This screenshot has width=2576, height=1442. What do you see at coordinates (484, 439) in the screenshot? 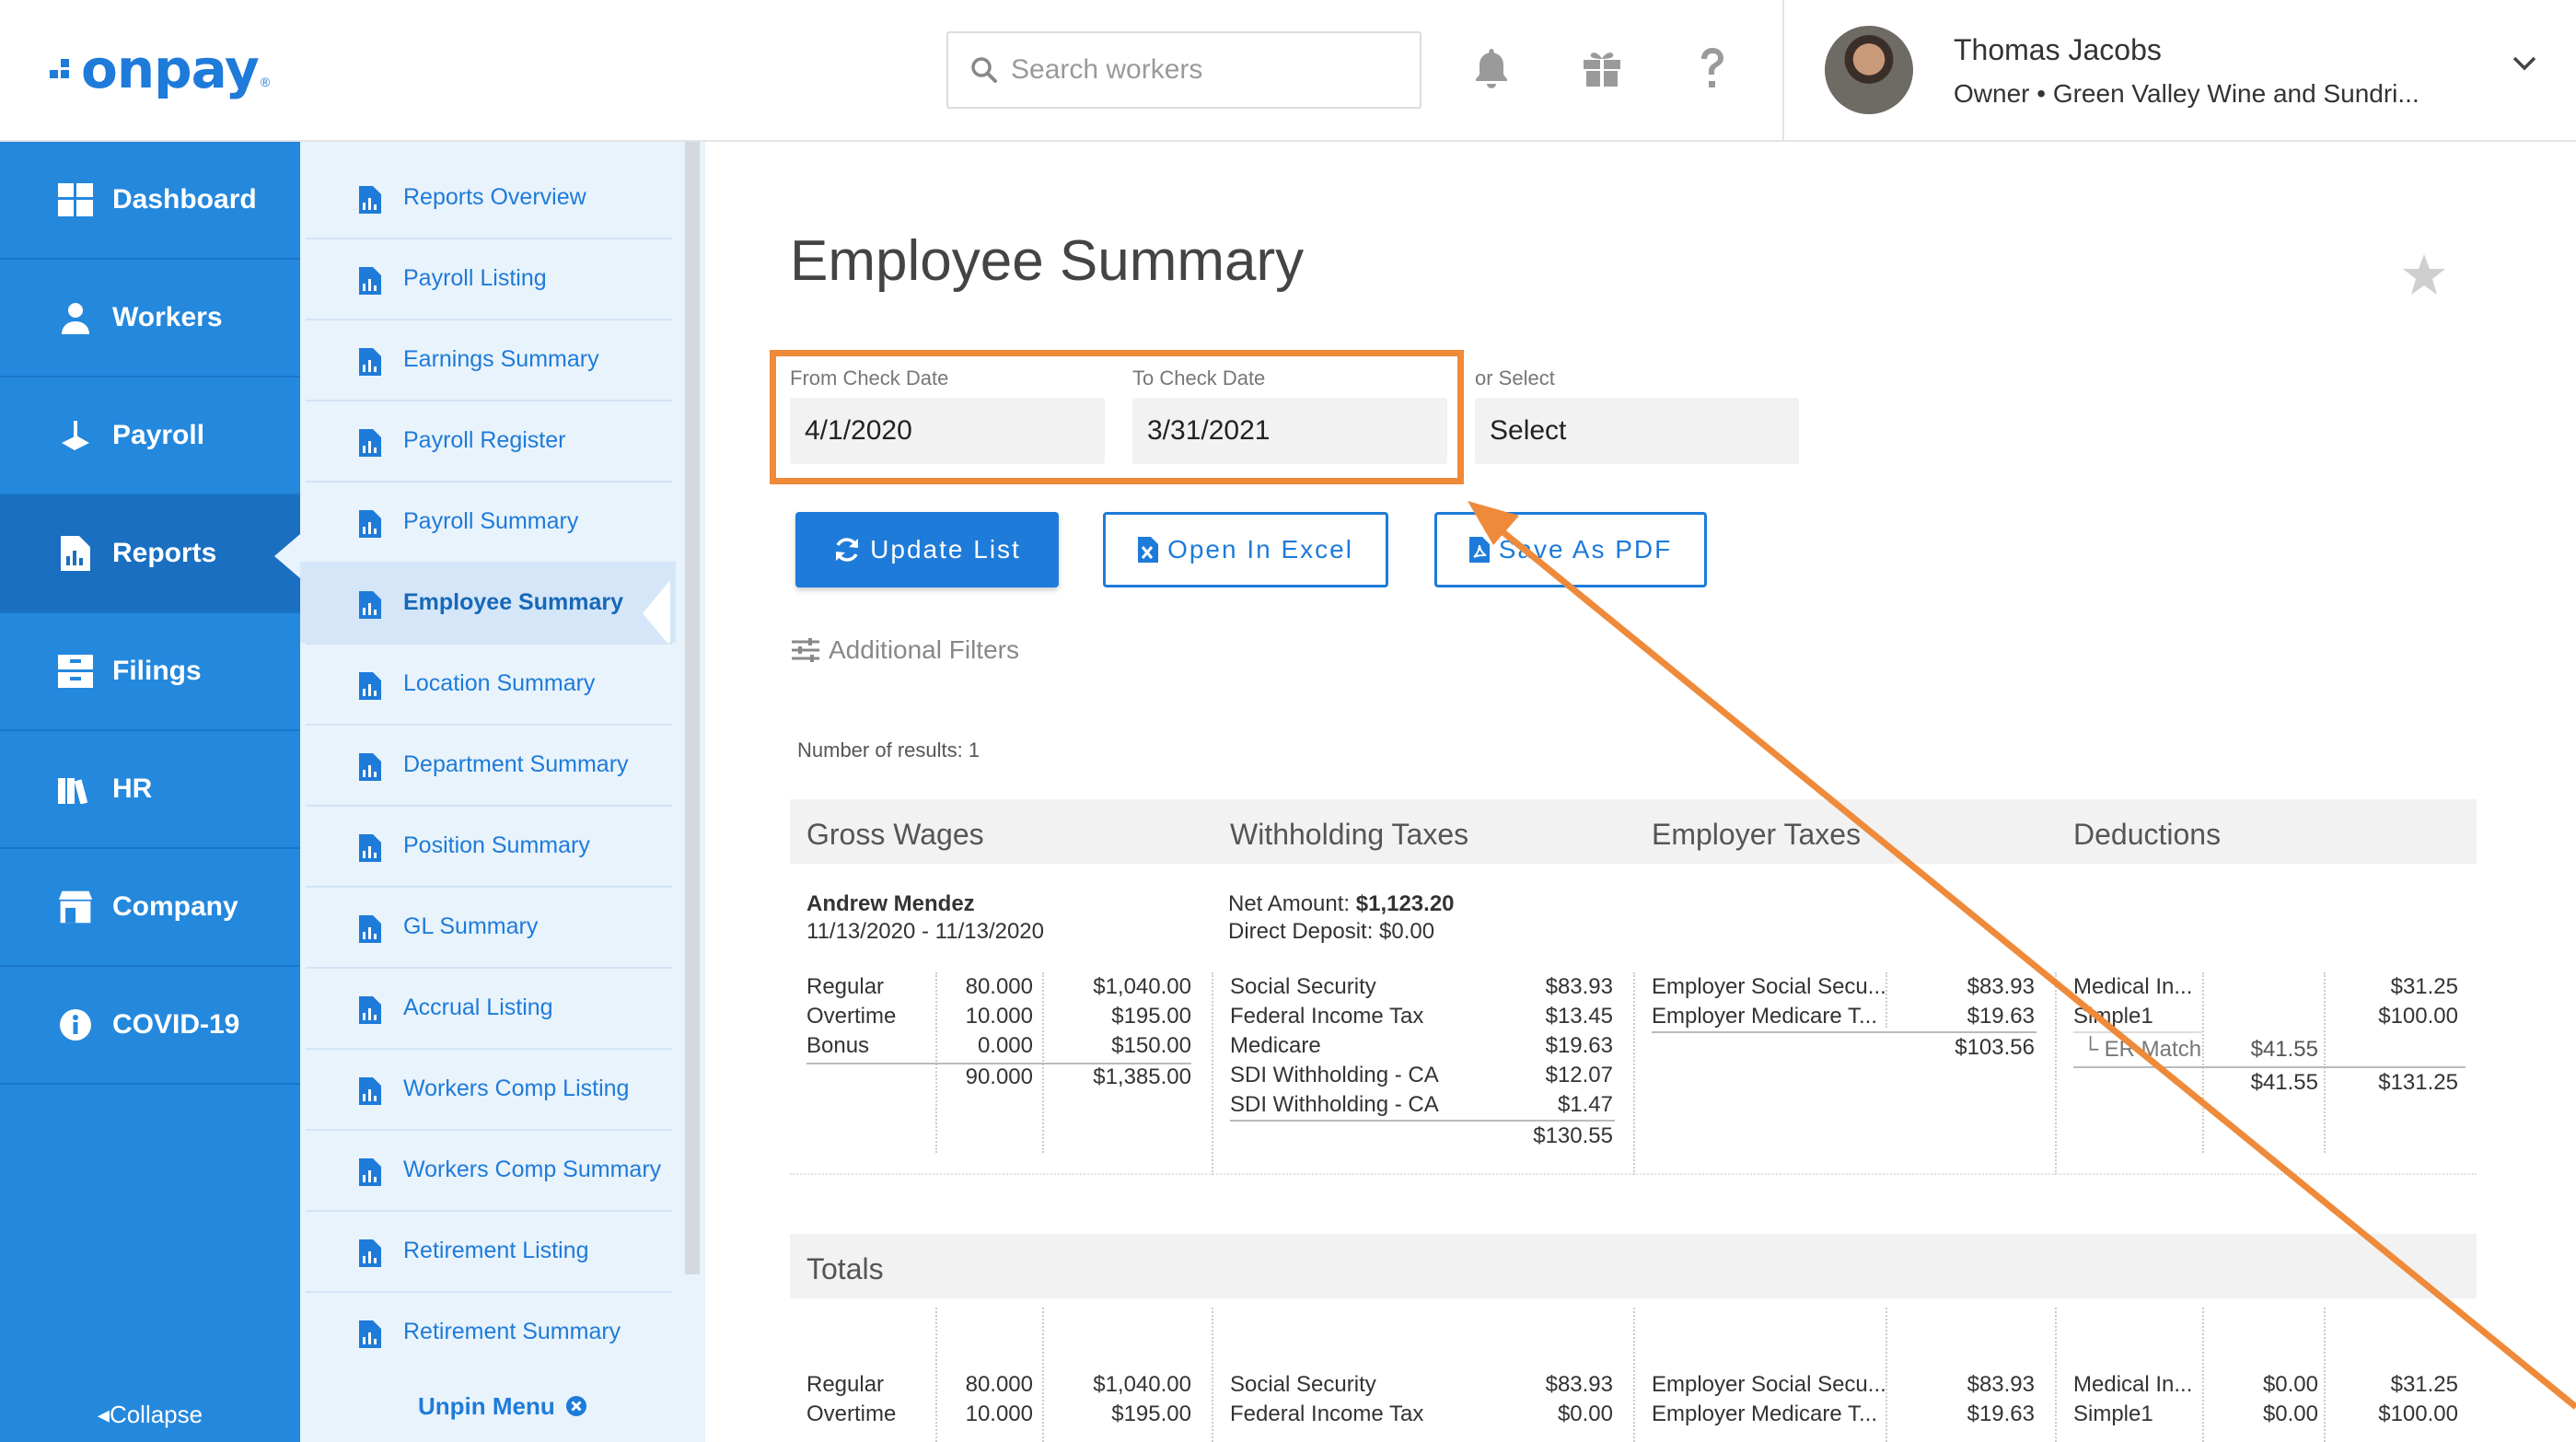
I see `submenu-item-label: Payroll Register` at bounding box center [484, 439].